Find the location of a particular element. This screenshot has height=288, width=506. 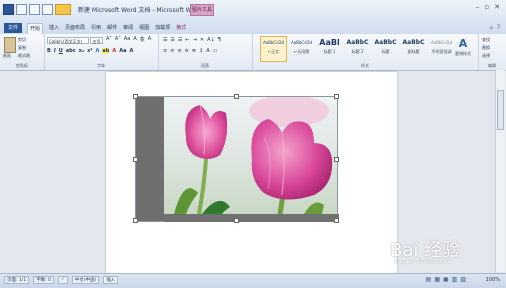

print-layout-icon: ▤ is located at coordinates (429, 279).